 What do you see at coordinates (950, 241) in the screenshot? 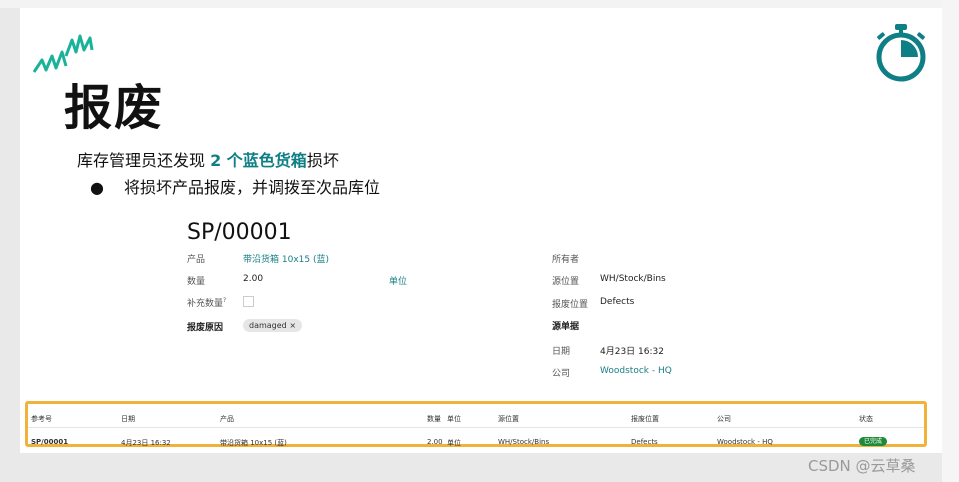
I see `right-margin` at bounding box center [950, 241].